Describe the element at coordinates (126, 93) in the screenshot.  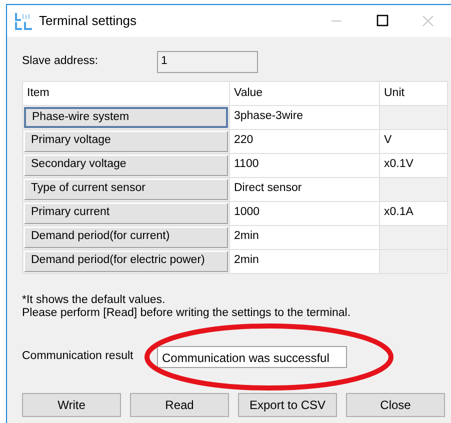
I see `column-header: Item` at that location.